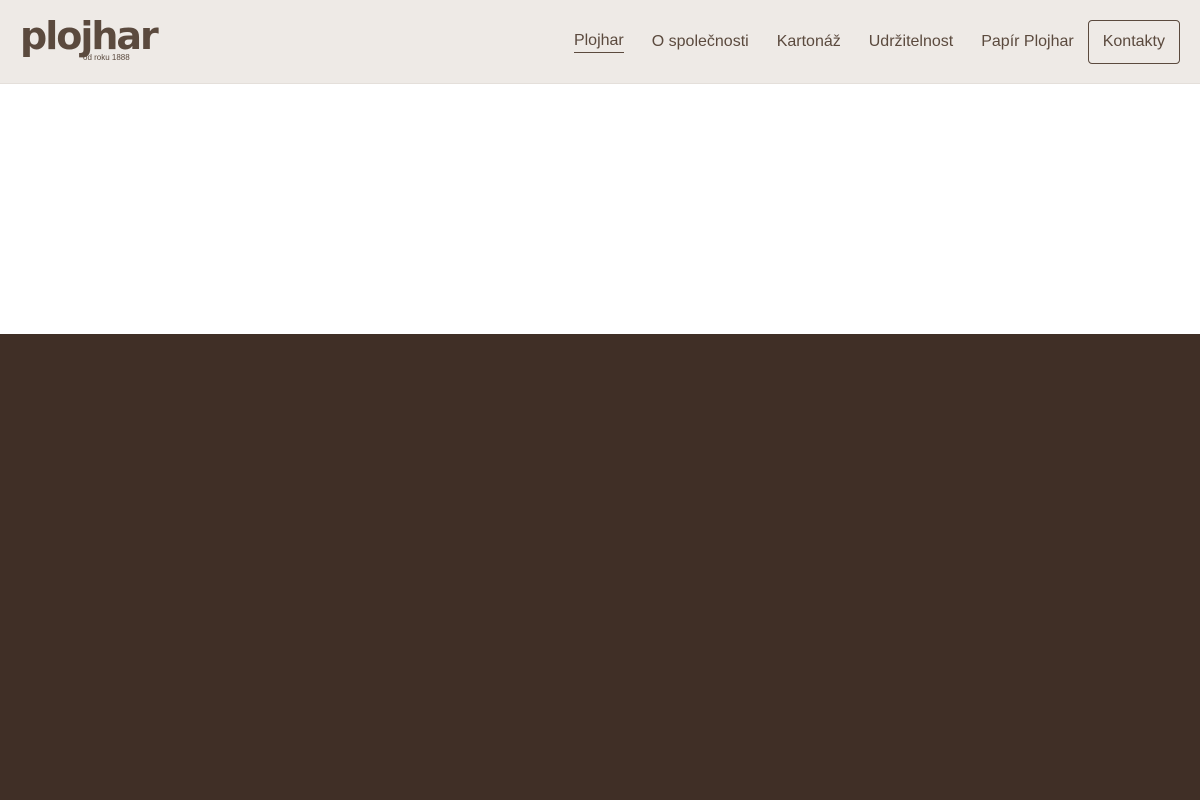 Image resolution: width=1200 pixels, height=800 pixels. What do you see at coordinates (911, 42) in the screenshot?
I see `nav-item-udrzitelnost: Udržitelnost` at bounding box center [911, 42].